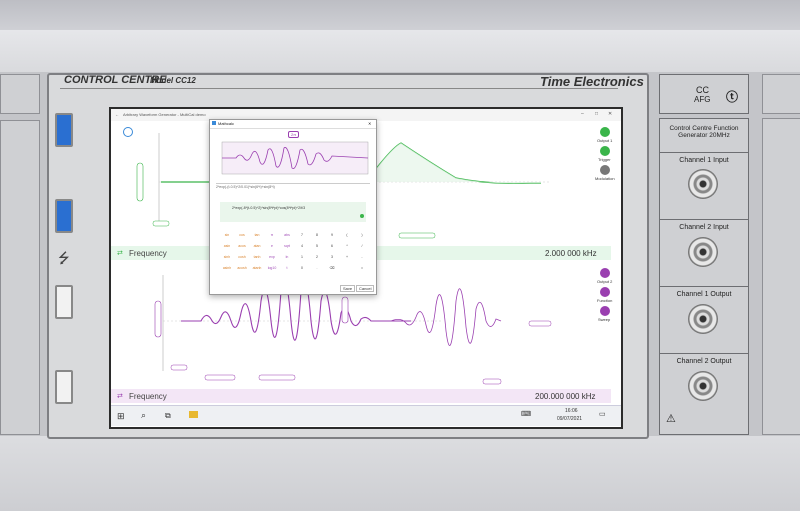 This screenshot has width=800, height=511. Describe the element at coordinates (332, 257) in the screenshot. I see `keypad-key: 3` at that location.